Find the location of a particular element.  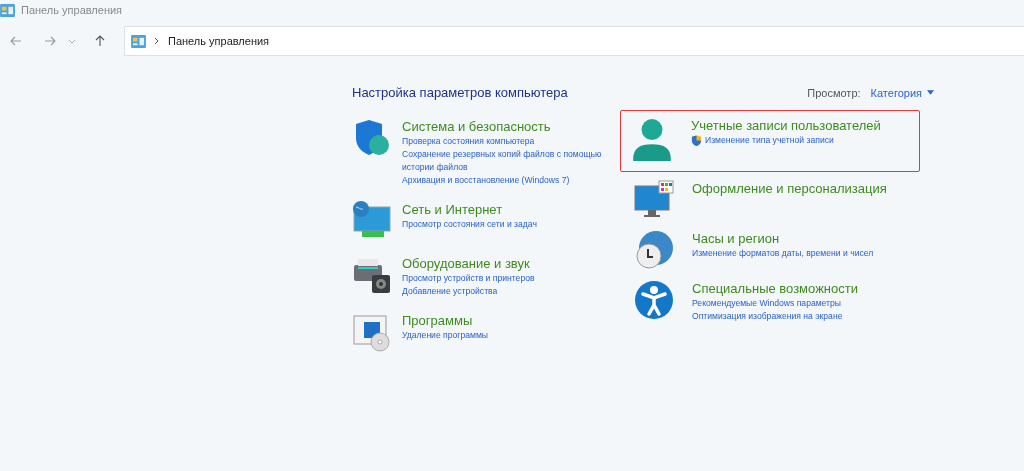

task-link: Просмотр устройств и принтеров is located at coordinates (468, 278).